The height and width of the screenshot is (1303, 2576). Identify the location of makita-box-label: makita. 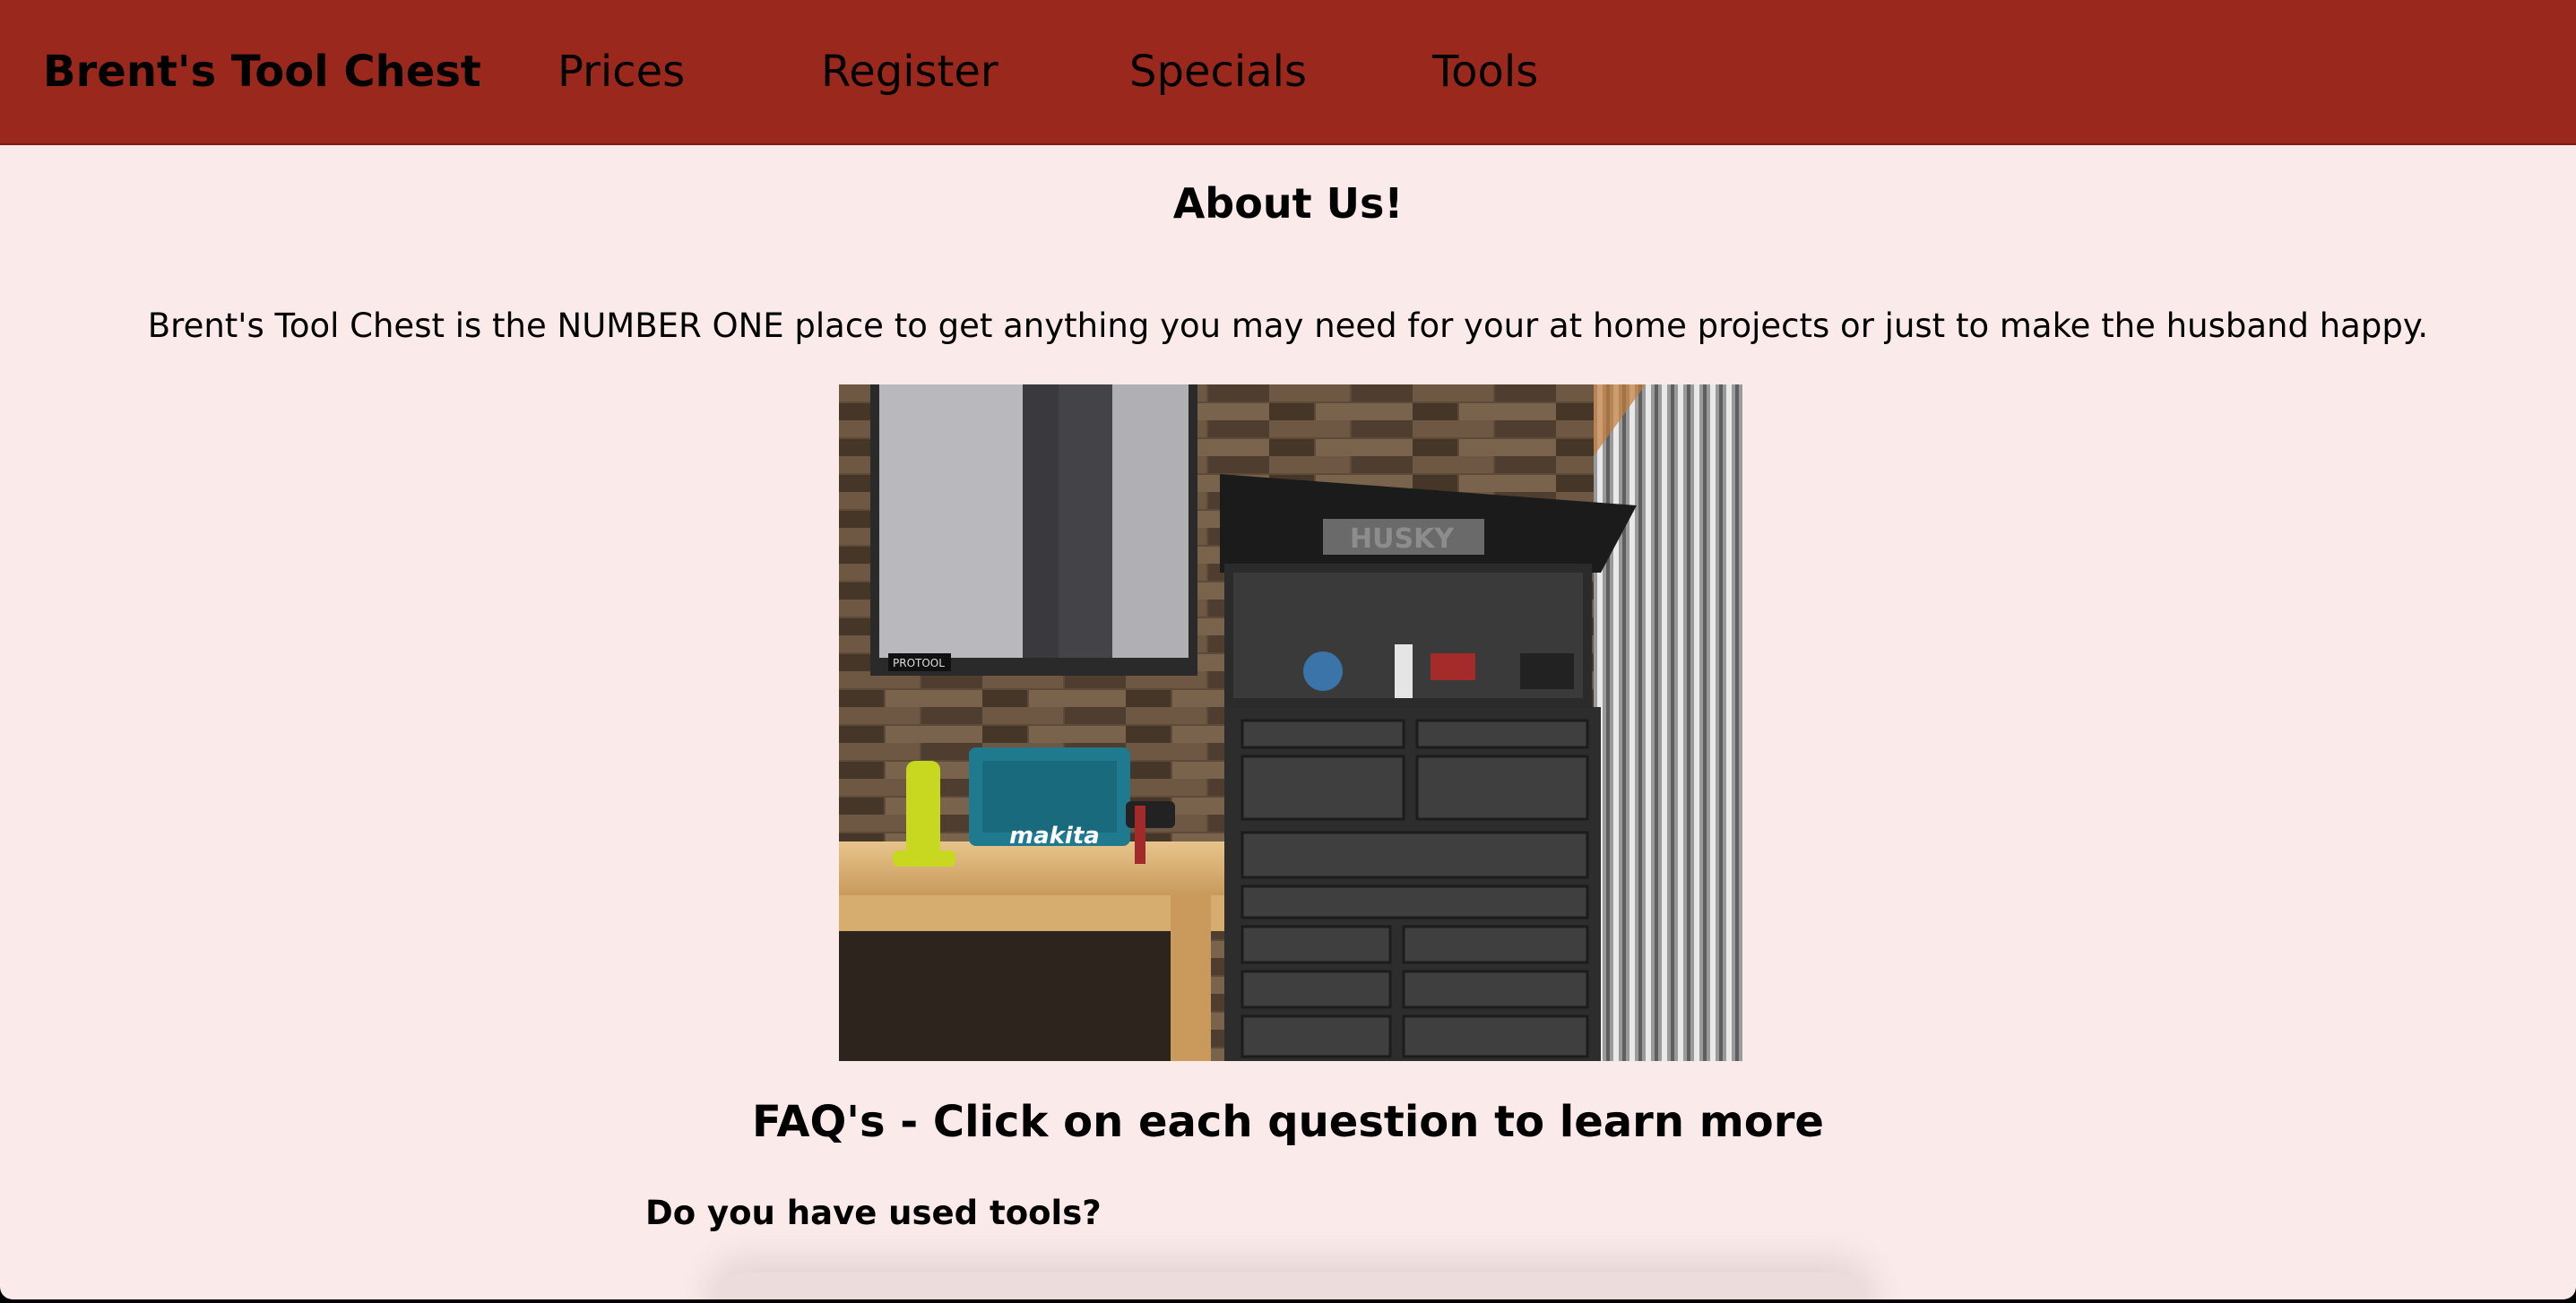
(1054, 836).